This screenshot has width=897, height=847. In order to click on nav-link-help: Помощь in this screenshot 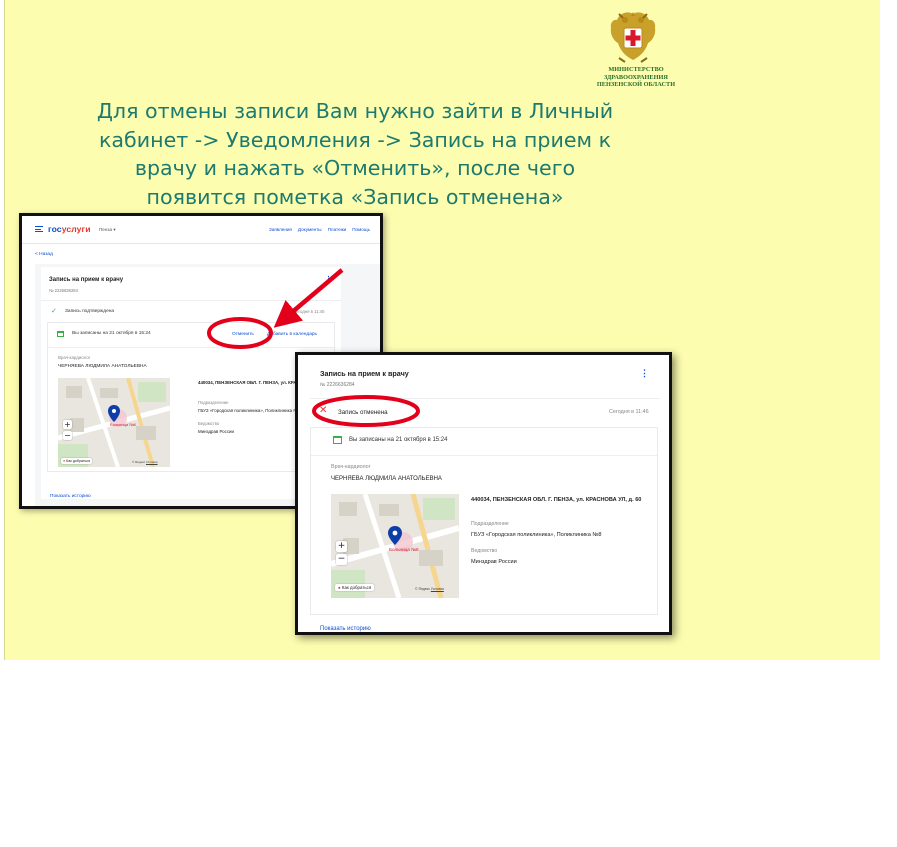, I will do `click(361, 229)`.